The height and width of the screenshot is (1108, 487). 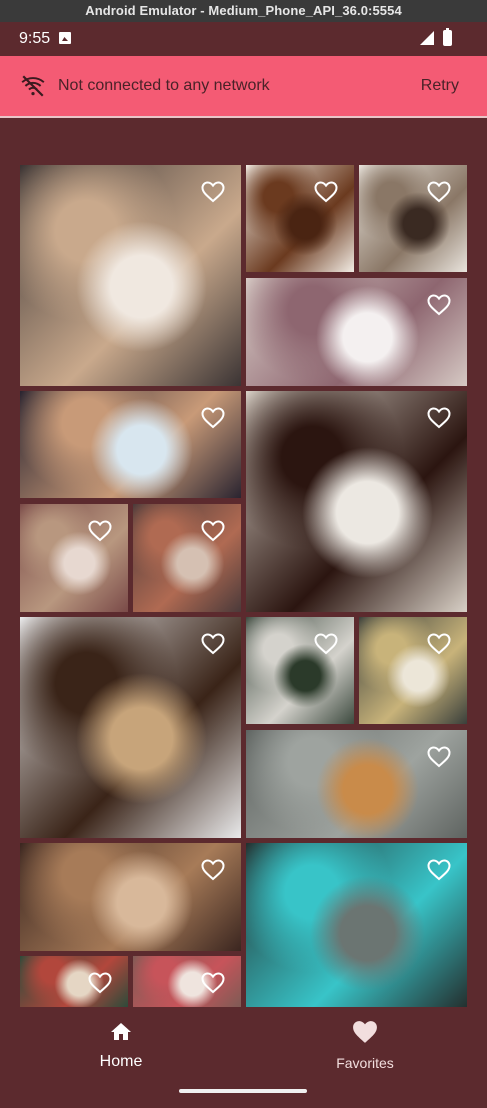 What do you see at coordinates (74, 558) in the screenshot?
I see `photo-milk-coffee-cup` at bounding box center [74, 558].